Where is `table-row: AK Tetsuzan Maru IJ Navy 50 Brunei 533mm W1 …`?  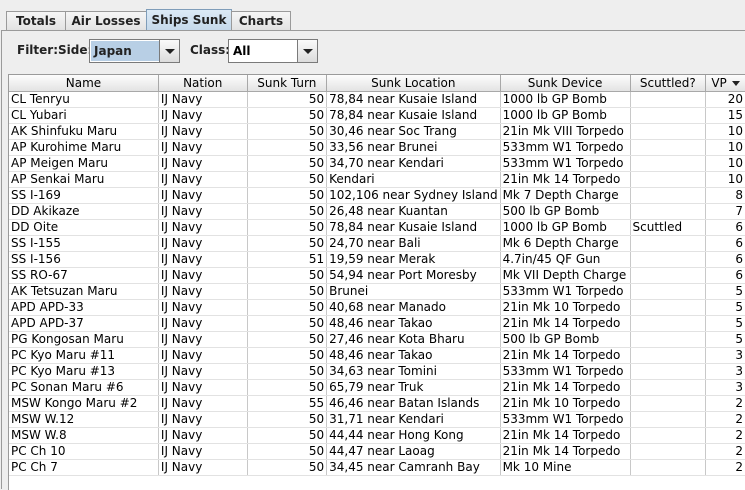
table-row: AK Tetsuzan Maru IJ Navy 50 Brunei 533mm W1 … is located at coordinates (377, 291).